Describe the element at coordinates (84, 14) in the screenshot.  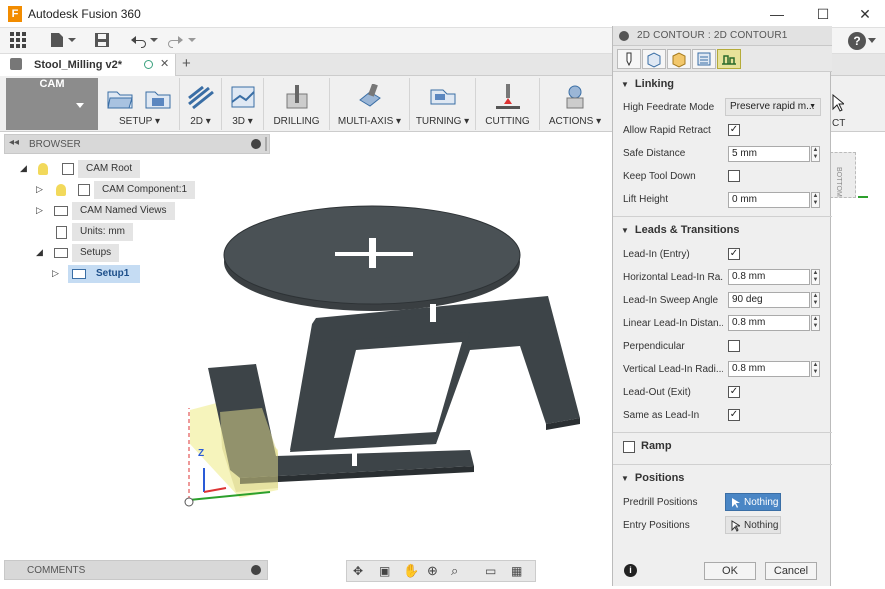
I see `app-title: Autodesk Fusion 360` at that location.